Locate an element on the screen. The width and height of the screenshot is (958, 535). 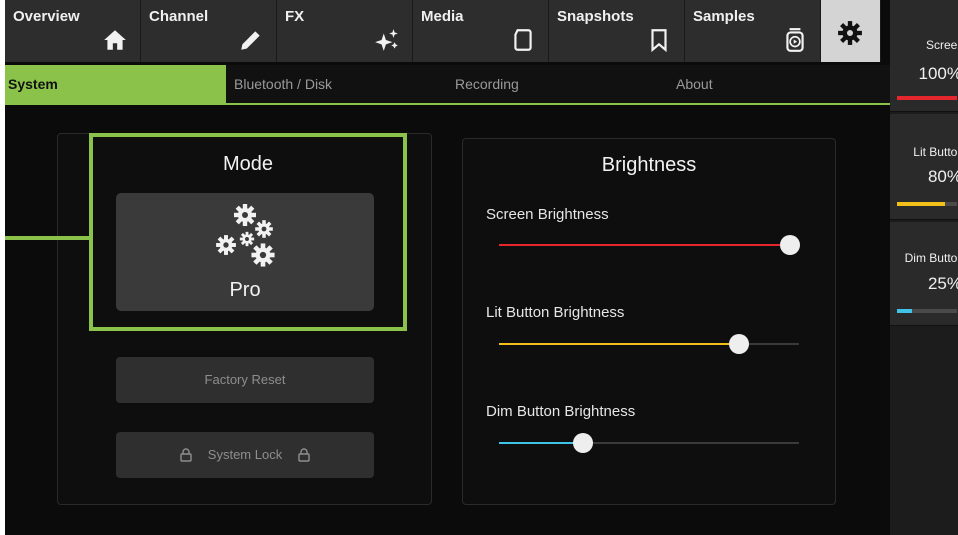
dim-button-brightness-slider is located at coordinates (649, 443).